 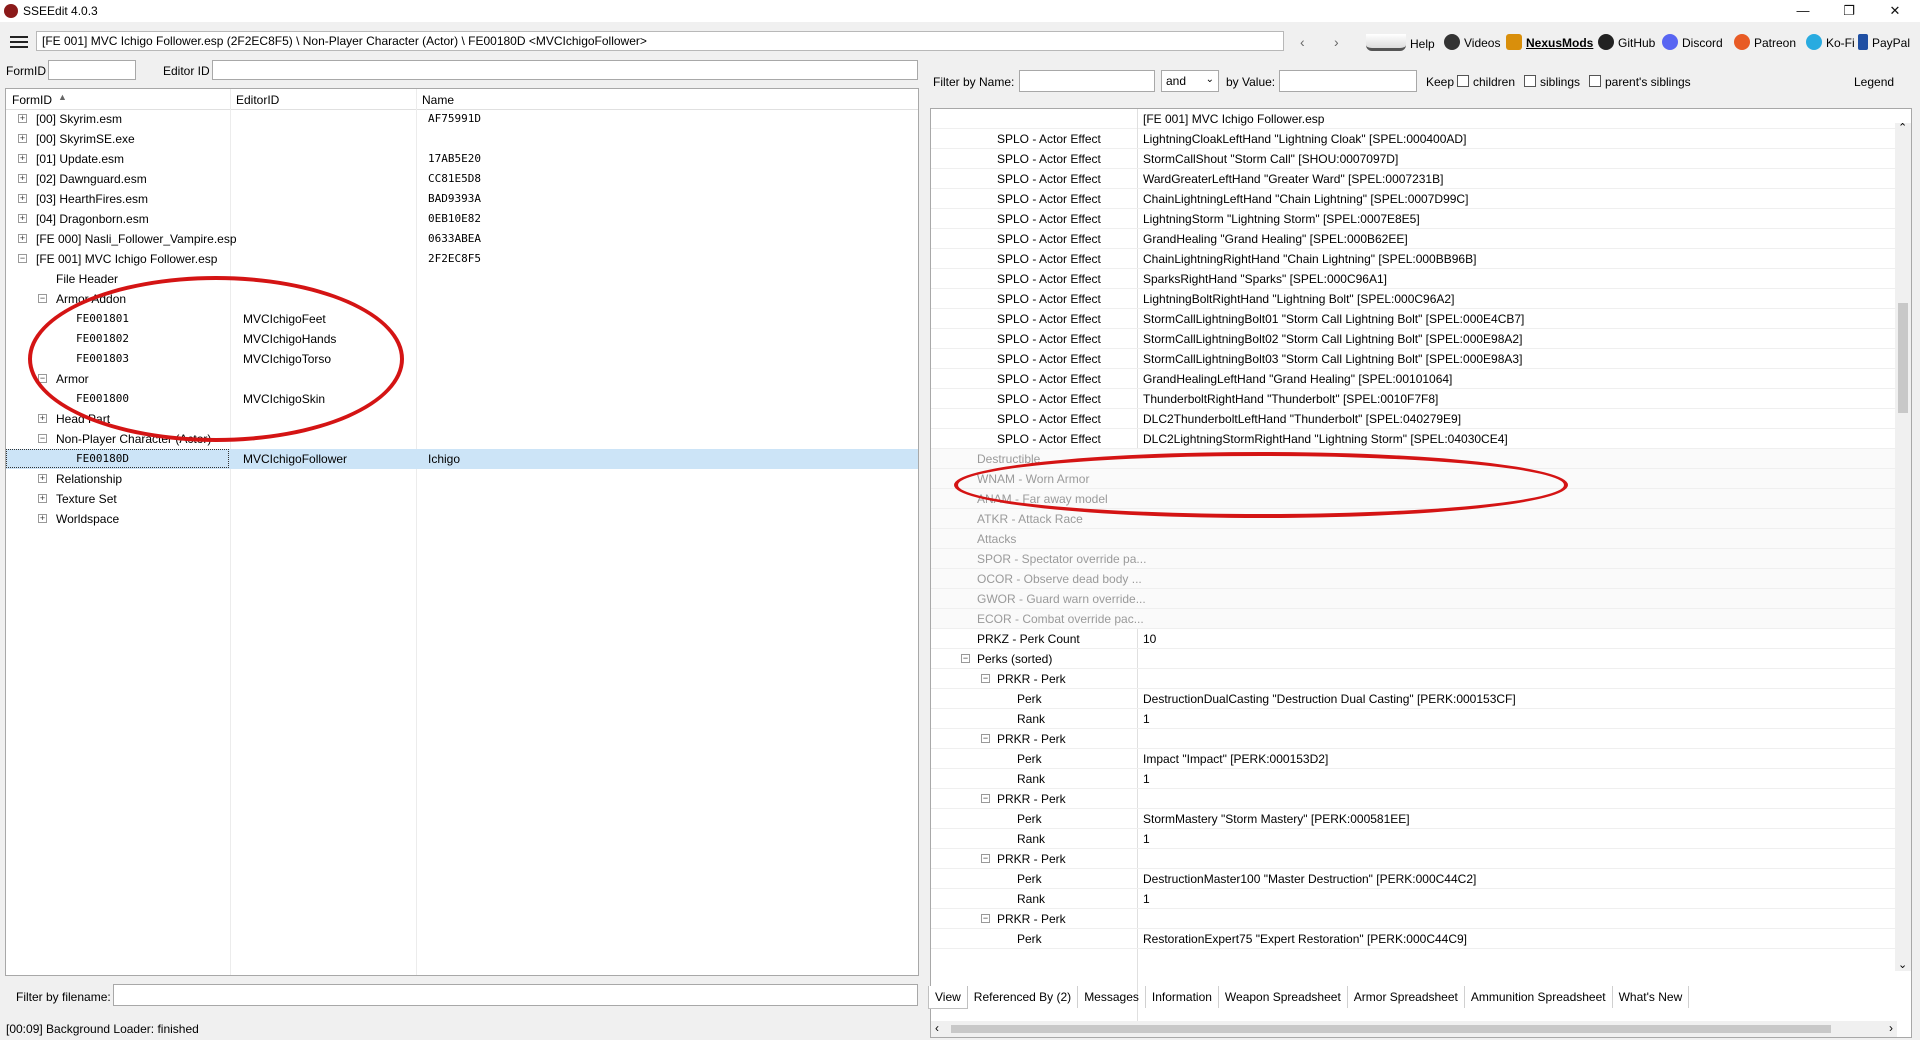 I want to click on filter-value-input, so click(x=1348, y=81).